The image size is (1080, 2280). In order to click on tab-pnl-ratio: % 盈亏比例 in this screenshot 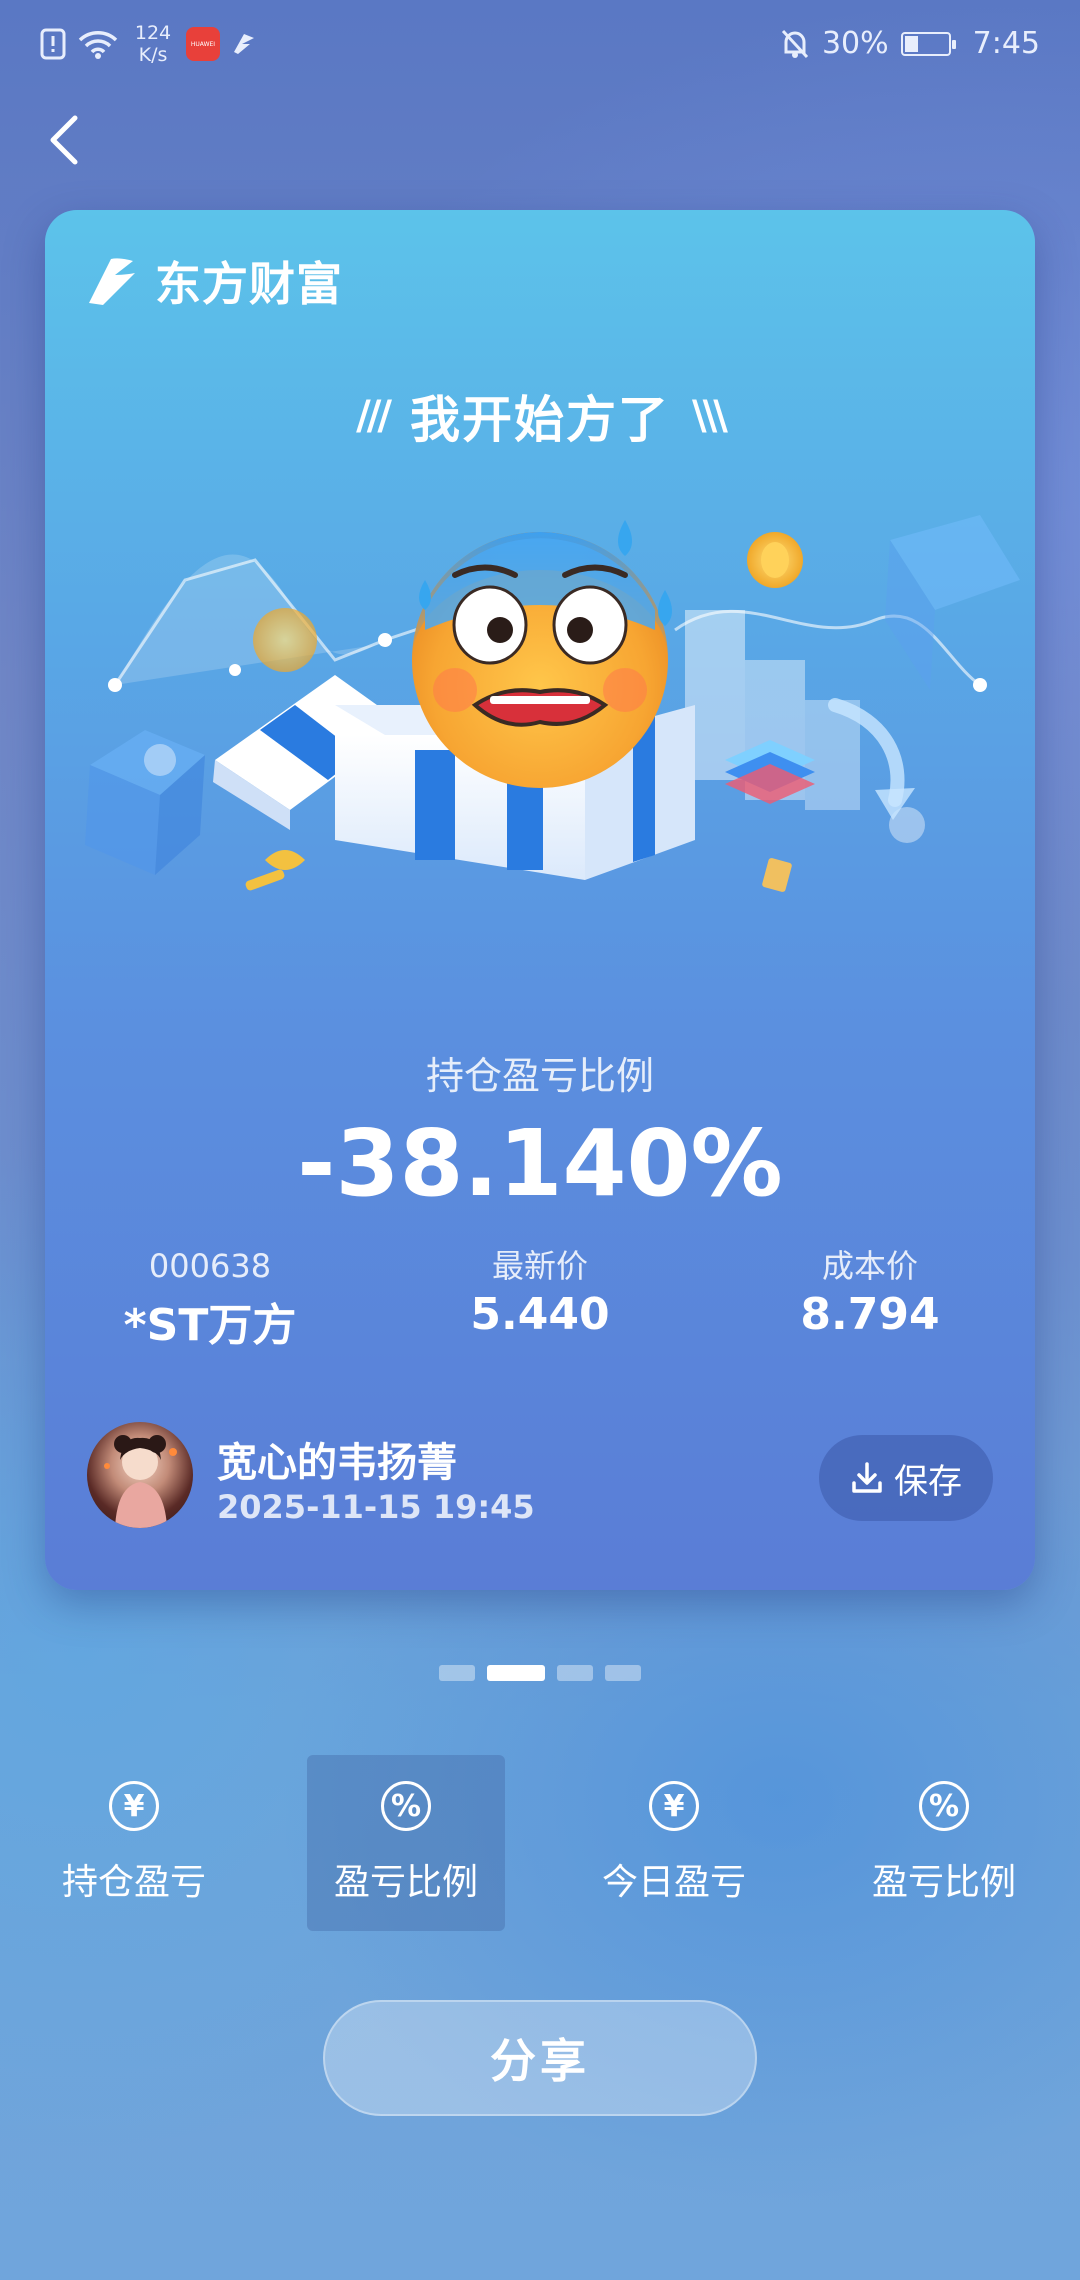, I will do `click(406, 1843)`.